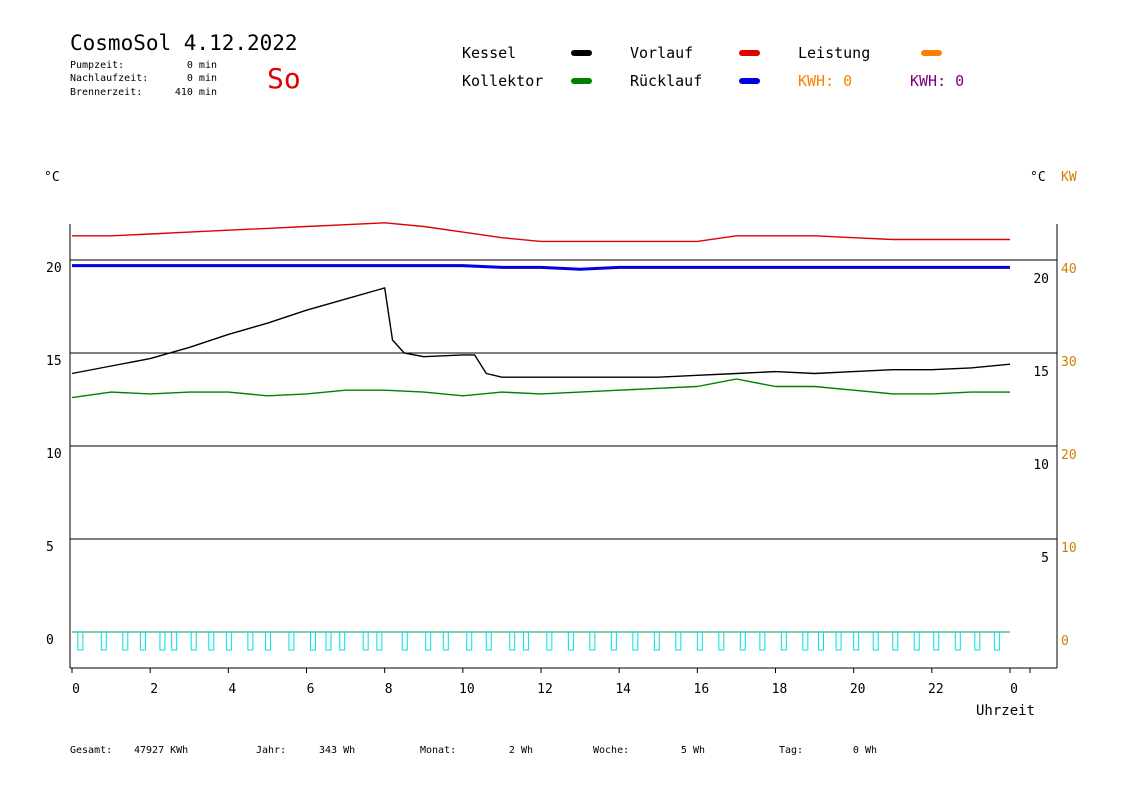  I want to click on series-line-kessel, so click(541, 332).